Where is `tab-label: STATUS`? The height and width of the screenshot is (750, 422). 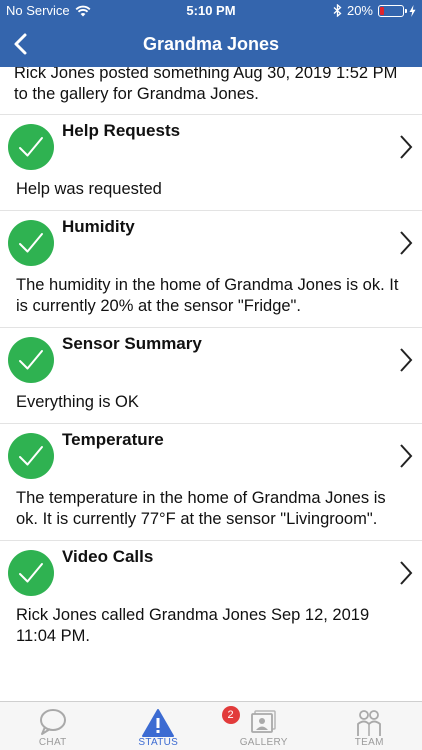 tab-label: STATUS is located at coordinates (158, 742).